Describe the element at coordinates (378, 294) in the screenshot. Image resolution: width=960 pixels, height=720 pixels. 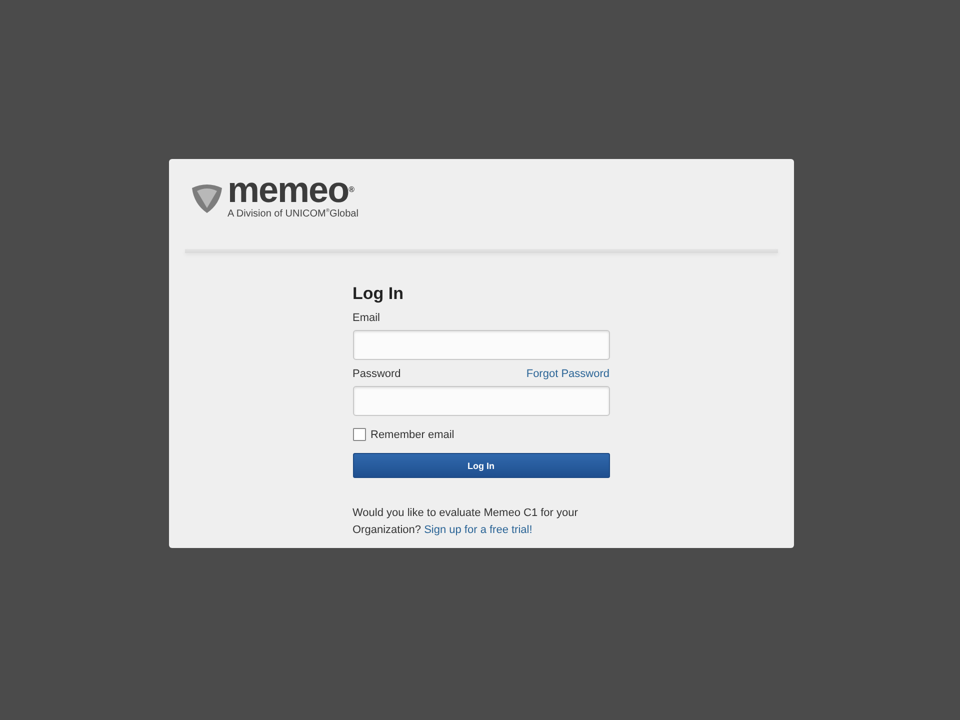
I see `form-title: Log In` at that location.